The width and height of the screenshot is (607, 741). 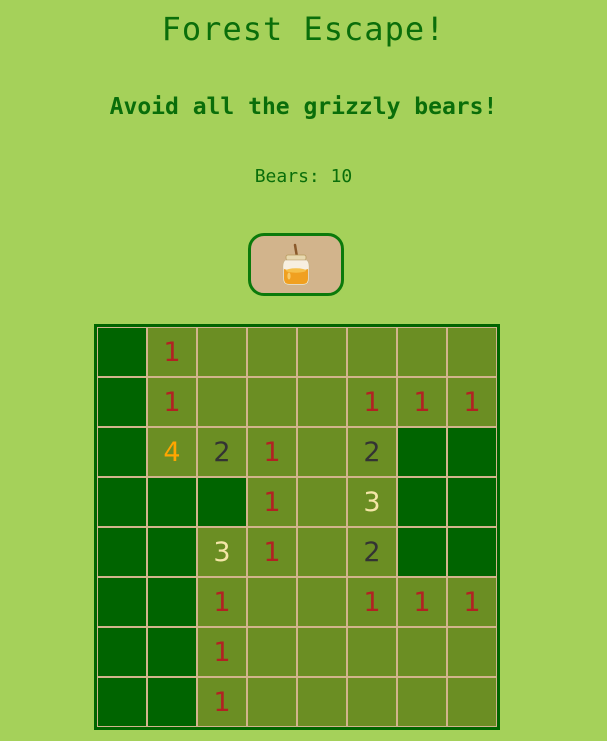 I want to click on game-subtitle: Avoid all the grizzly bears!, so click(x=303, y=107).